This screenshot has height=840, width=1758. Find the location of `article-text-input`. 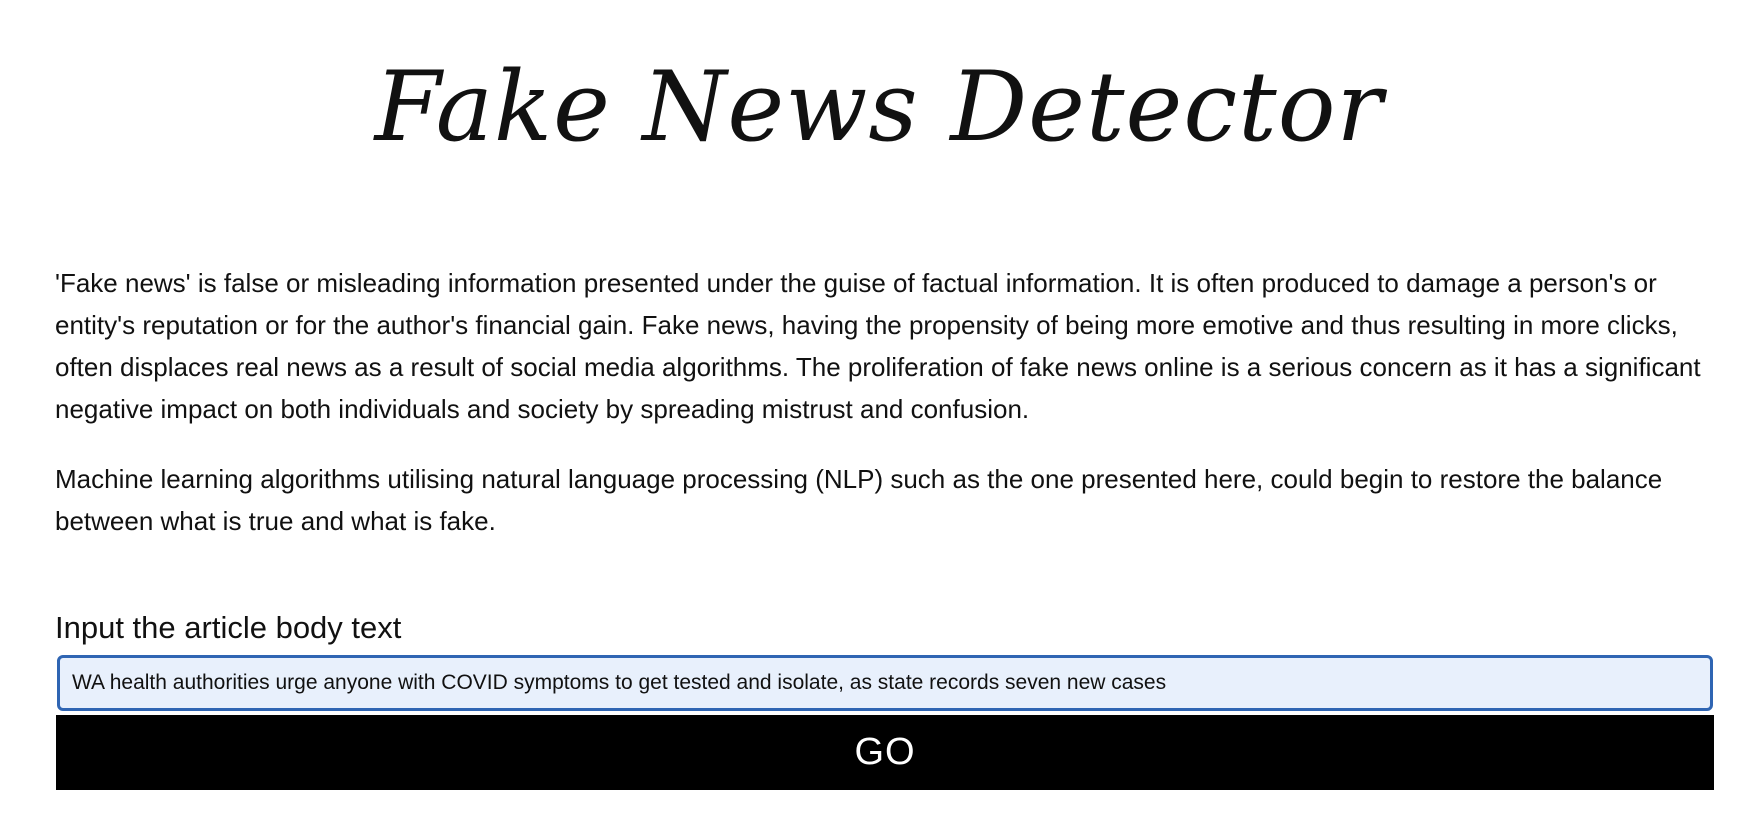

article-text-input is located at coordinates (885, 683).